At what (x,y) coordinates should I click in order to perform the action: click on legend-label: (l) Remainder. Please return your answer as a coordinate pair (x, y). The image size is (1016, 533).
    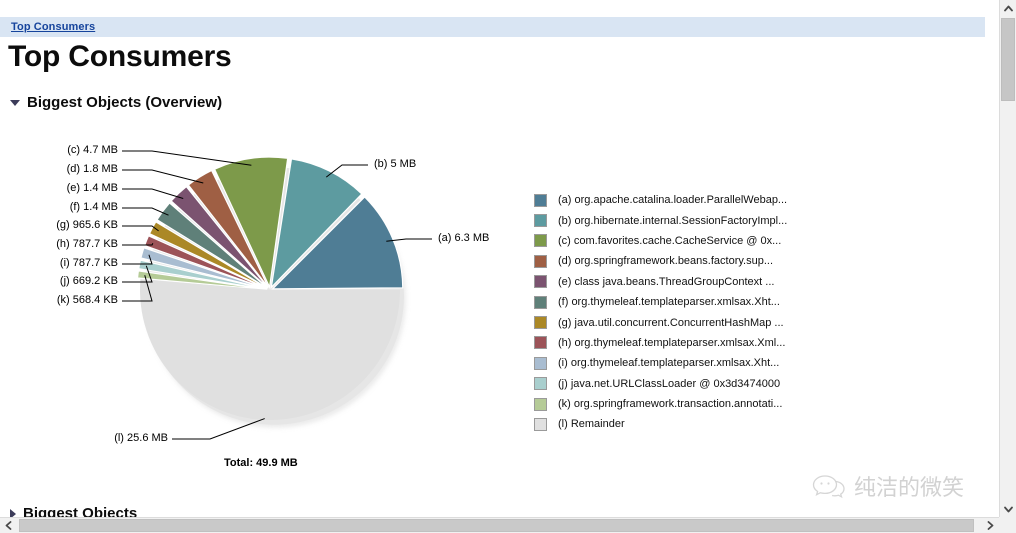
    Looking at the image, I should click on (591, 424).